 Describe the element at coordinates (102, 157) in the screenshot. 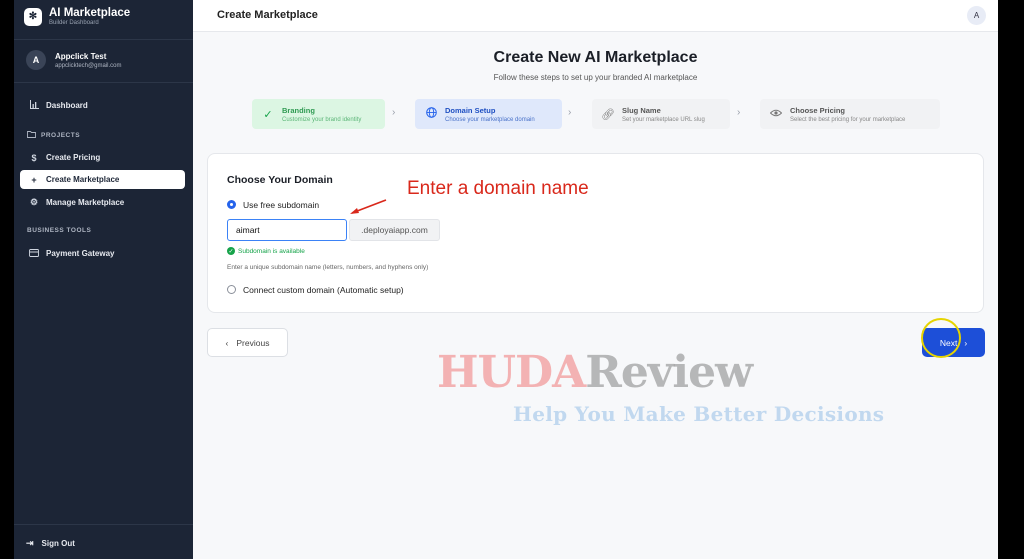

I see `sidebar-item-create-pricing: $ Create Pricing` at that location.